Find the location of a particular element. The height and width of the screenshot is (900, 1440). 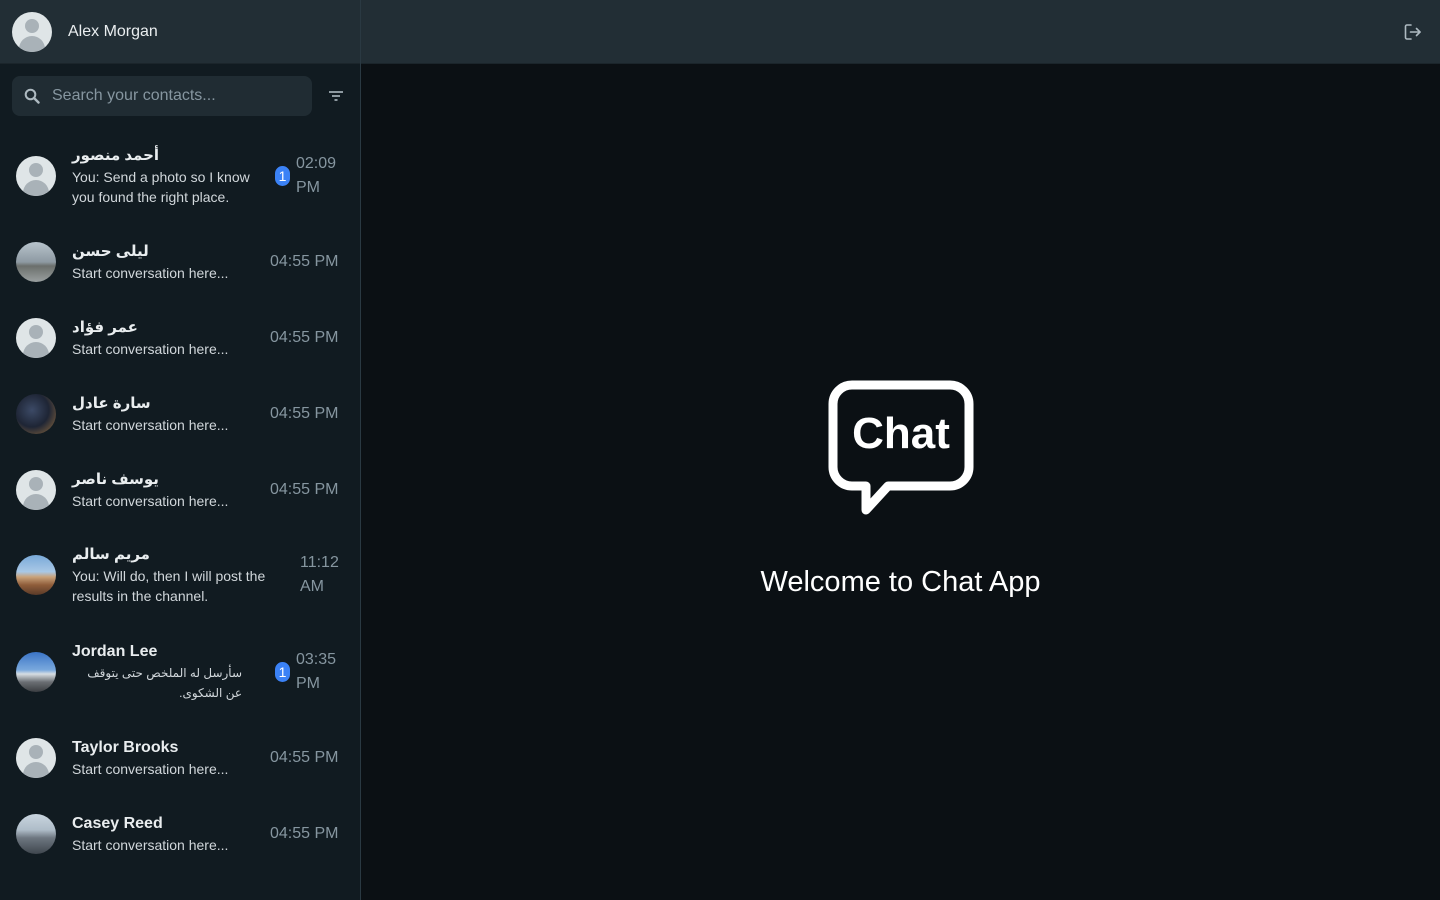

contact-time: 02:09 PM is located at coordinates (316, 175).